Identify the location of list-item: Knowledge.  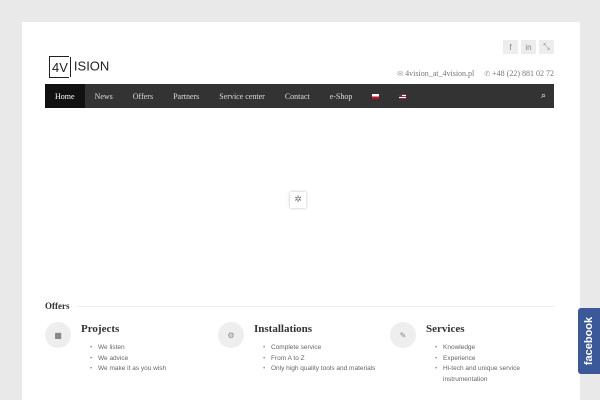
(491, 348).